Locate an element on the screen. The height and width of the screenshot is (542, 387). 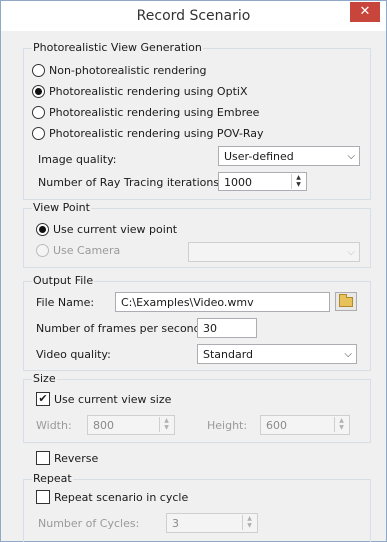
checkbox-label: Reverse is located at coordinates (76, 458).